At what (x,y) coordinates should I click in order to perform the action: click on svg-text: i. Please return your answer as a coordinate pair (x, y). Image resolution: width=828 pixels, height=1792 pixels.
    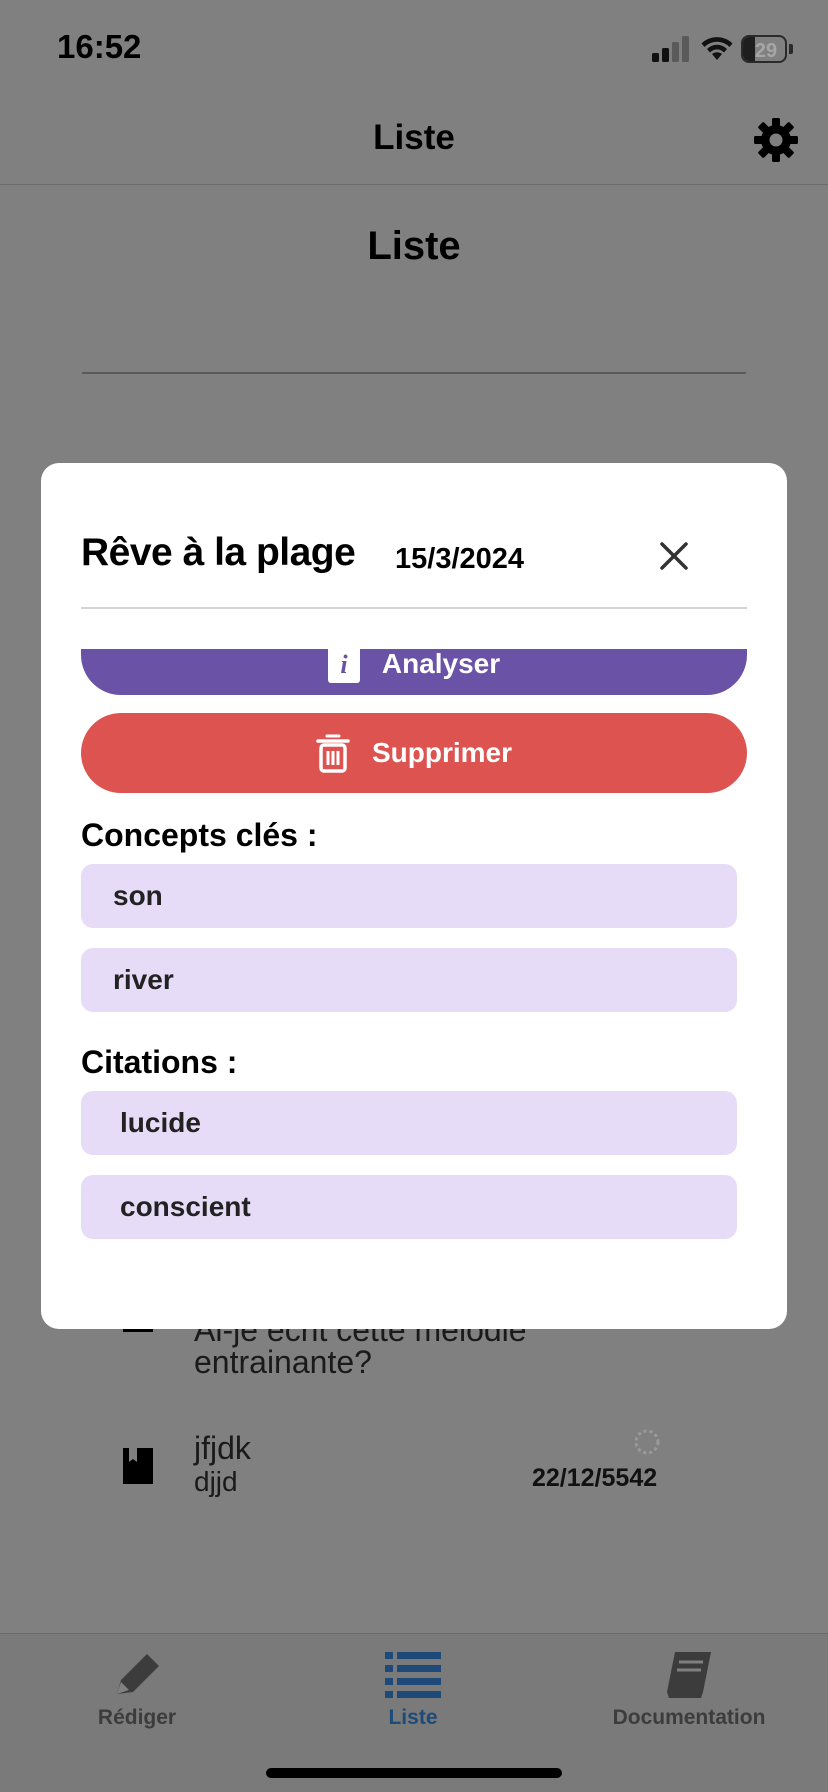
    Looking at the image, I should click on (344, 664).